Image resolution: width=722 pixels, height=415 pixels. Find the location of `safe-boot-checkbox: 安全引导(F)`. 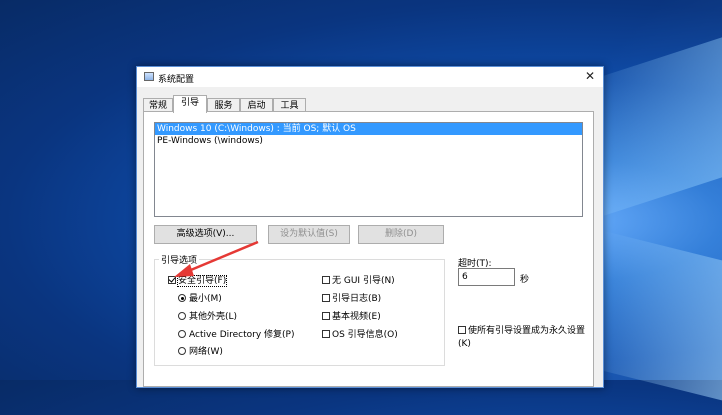

safe-boot-checkbox: 安全引导(F) is located at coordinates (198, 281).